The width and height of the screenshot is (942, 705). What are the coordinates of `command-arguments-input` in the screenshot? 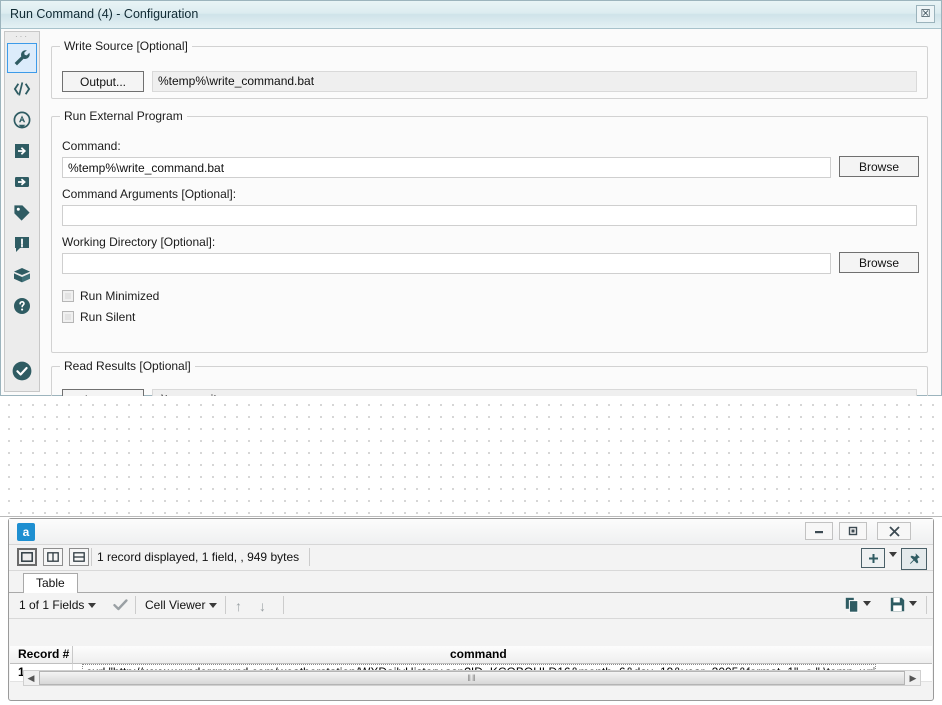 It's located at (489, 215).